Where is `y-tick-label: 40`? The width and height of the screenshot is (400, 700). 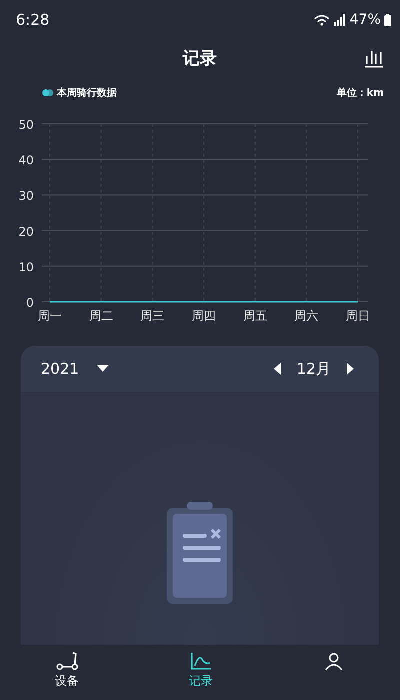
y-tick-label: 40 is located at coordinates (26, 161).